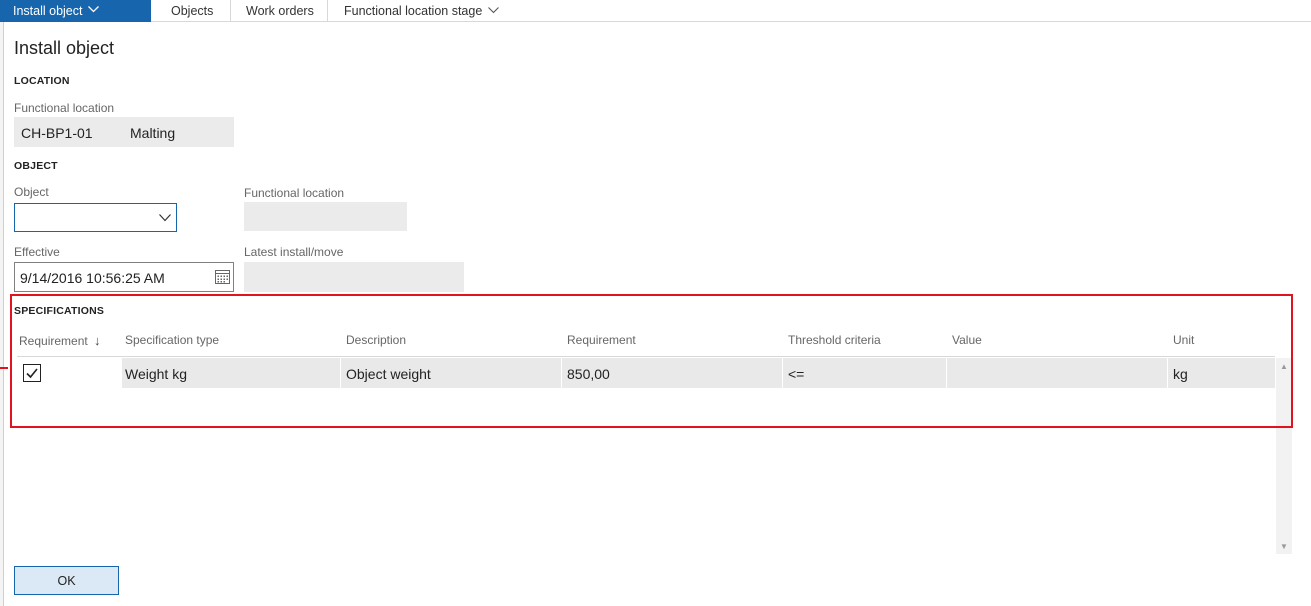 This screenshot has height=606, width=1311. I want to click on requirement-checkbox, so click(32, 373).